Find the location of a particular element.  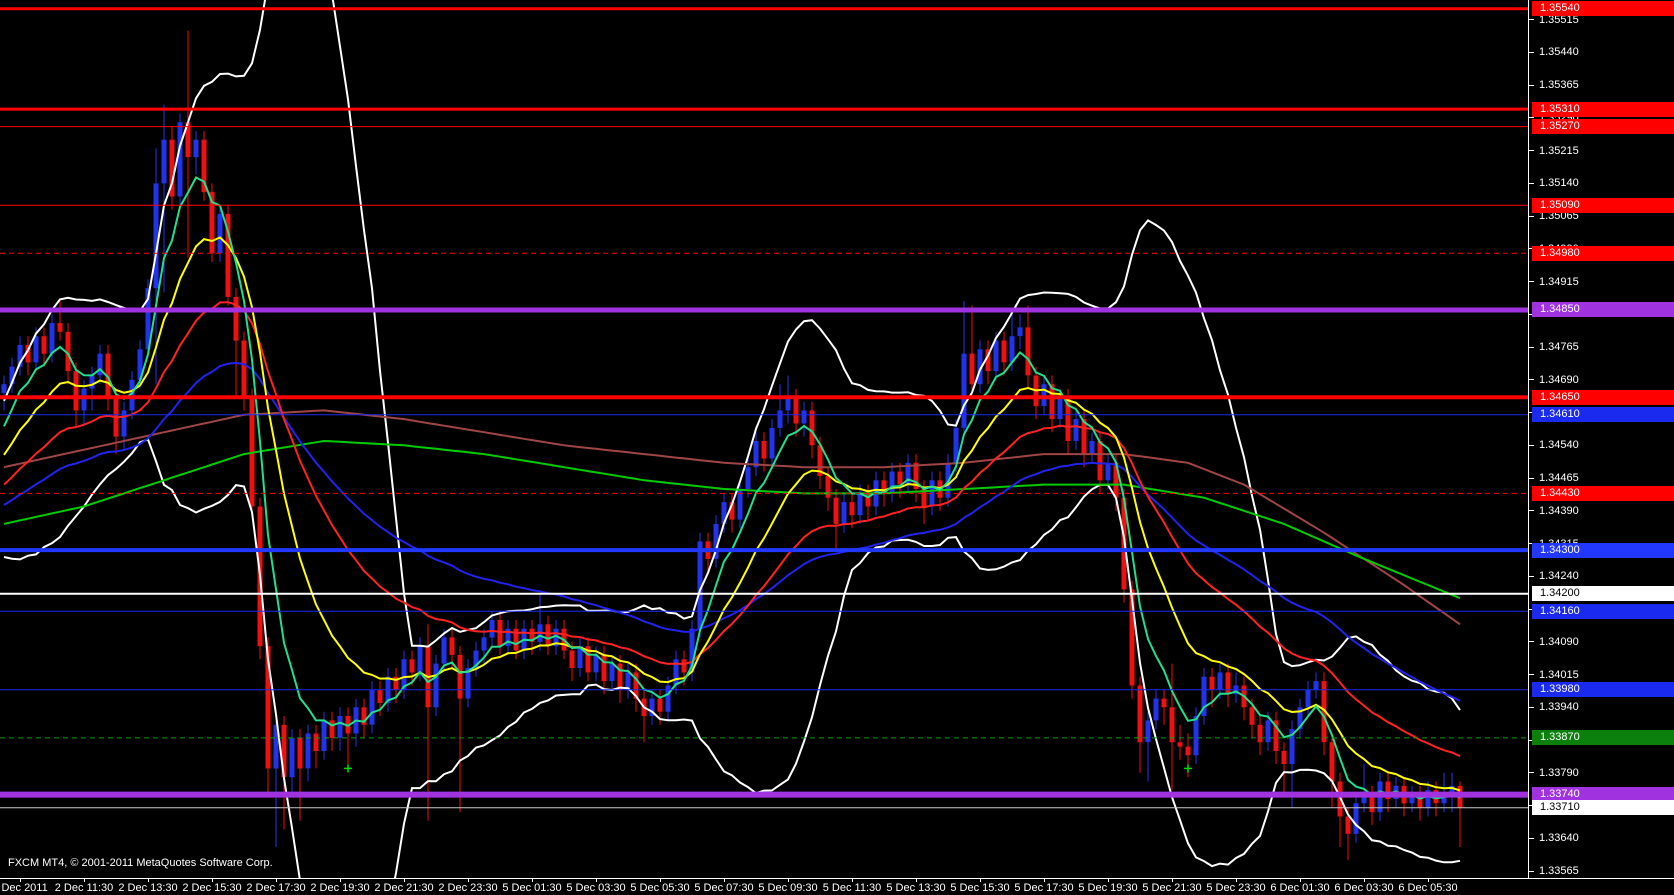

time-tick-label: 2 Dec 19:30 is located at coordinates (340, 888).